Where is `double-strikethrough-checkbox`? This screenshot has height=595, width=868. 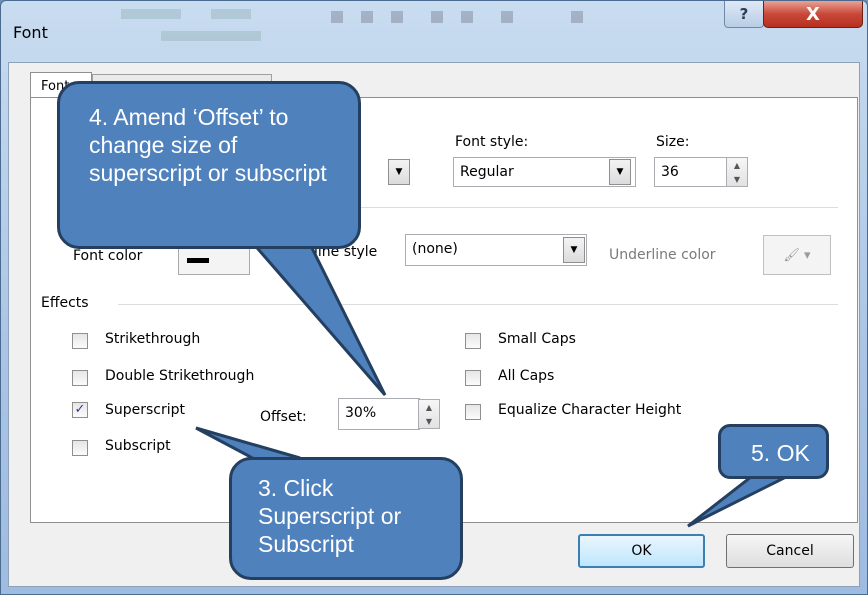
double-strikethrough-checkbox is located at coordinates (80, 378).